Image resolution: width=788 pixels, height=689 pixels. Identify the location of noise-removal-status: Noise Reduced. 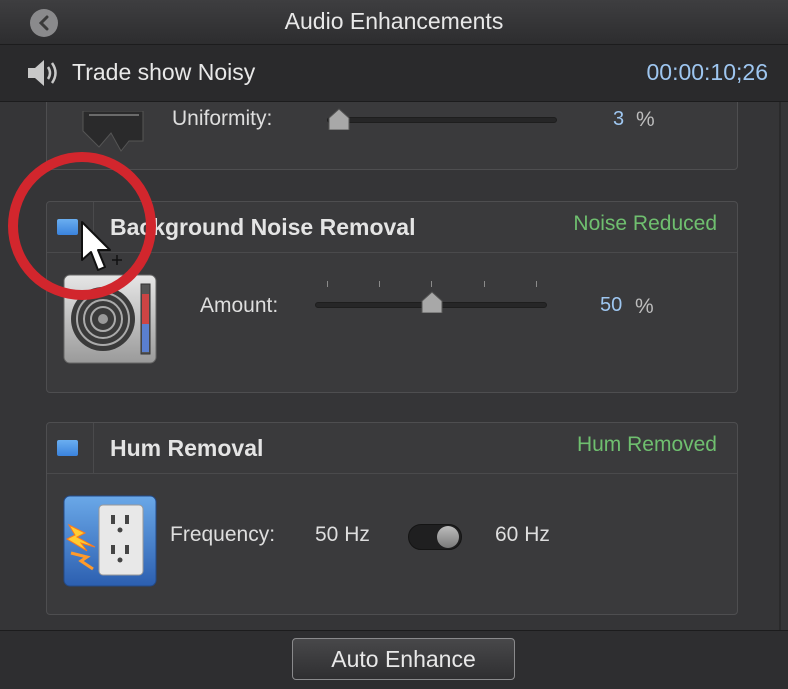
(645, 223).